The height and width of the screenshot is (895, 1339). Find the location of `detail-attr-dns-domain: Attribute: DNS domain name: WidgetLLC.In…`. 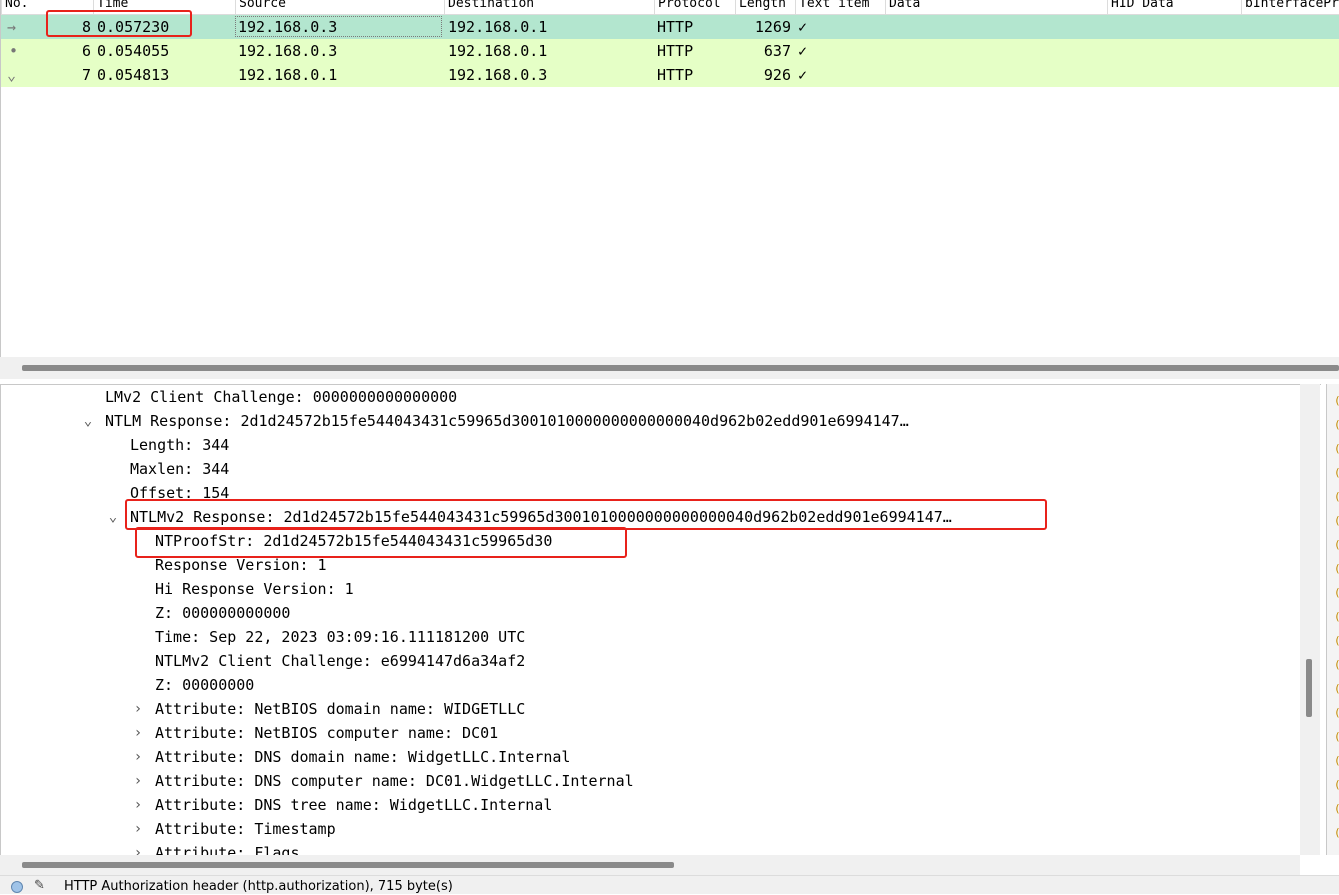

detail-attr-dns-domain: Attribute: DNS domain name: WidgetLLC.In… is located at coordinates (362, 757).